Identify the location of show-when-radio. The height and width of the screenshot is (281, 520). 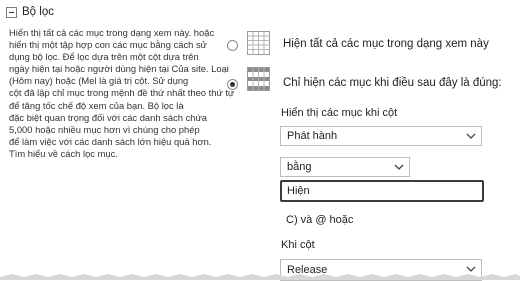
(232, 84).